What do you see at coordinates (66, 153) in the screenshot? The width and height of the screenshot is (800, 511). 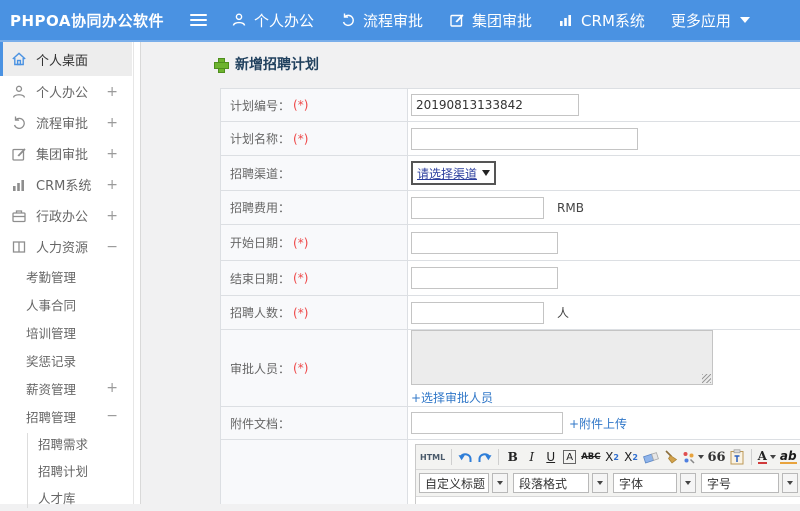 I see `sidebar-item-group-approval: 集团审批 +` at bounding box center [66, 153].